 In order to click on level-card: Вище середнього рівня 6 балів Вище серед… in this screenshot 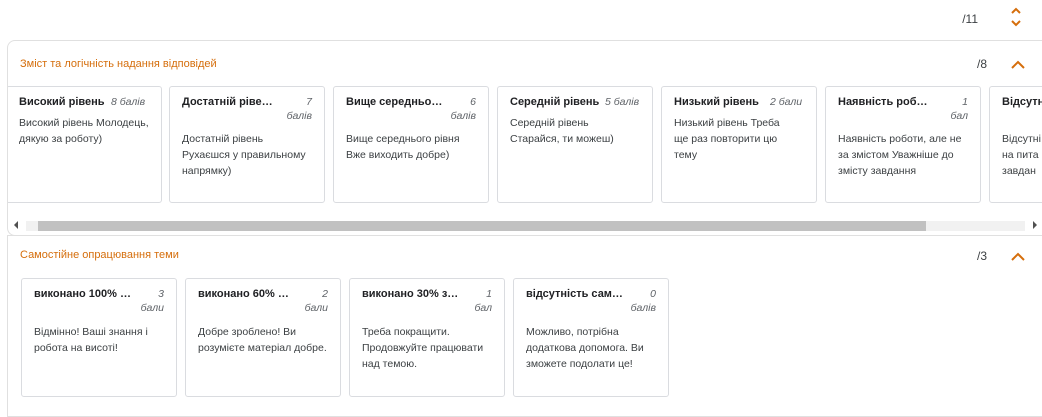, I will do `click(411, 144)`.